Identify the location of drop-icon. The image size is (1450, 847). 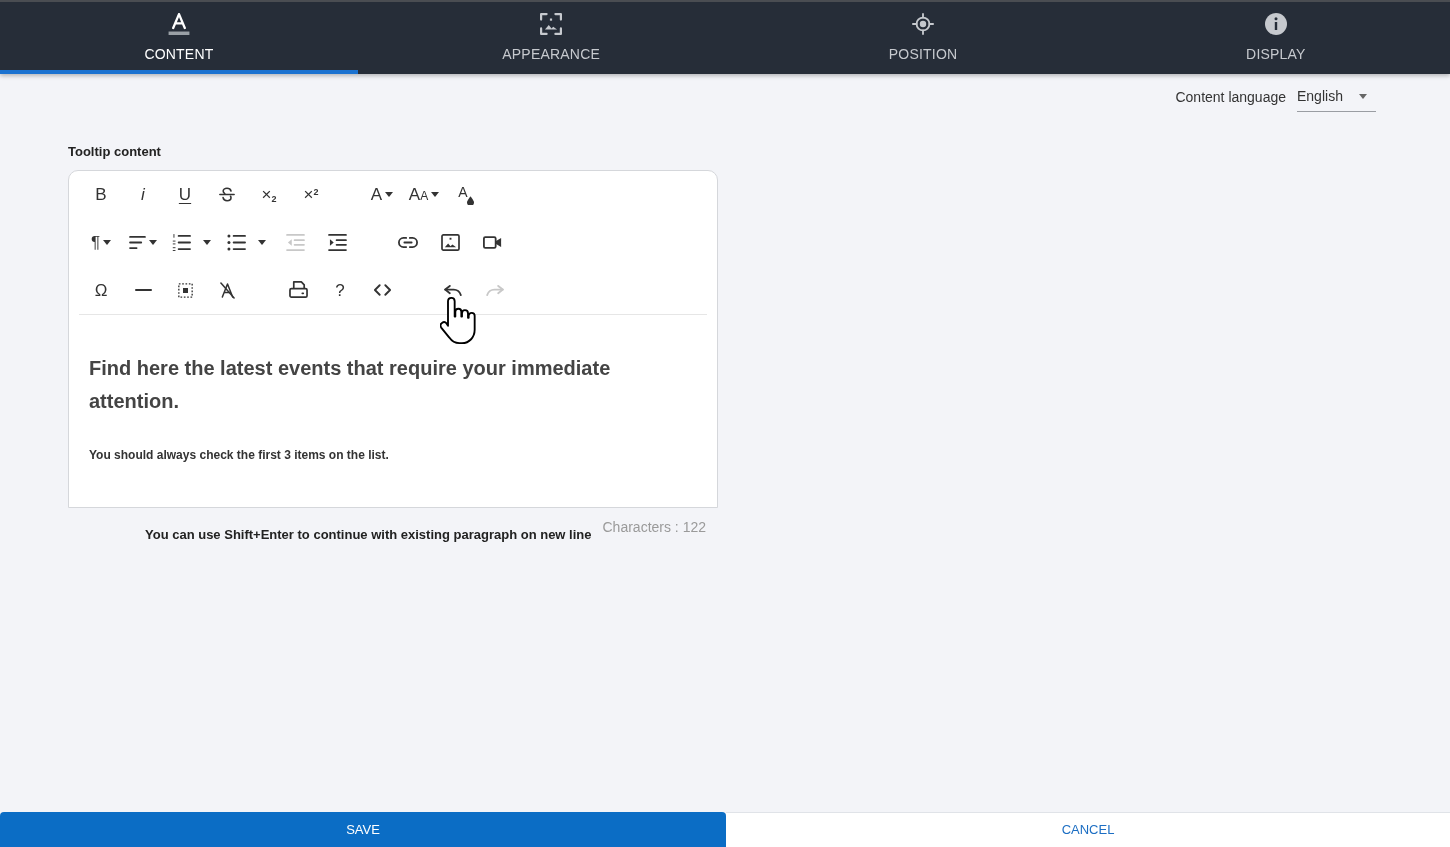
(470, 200).